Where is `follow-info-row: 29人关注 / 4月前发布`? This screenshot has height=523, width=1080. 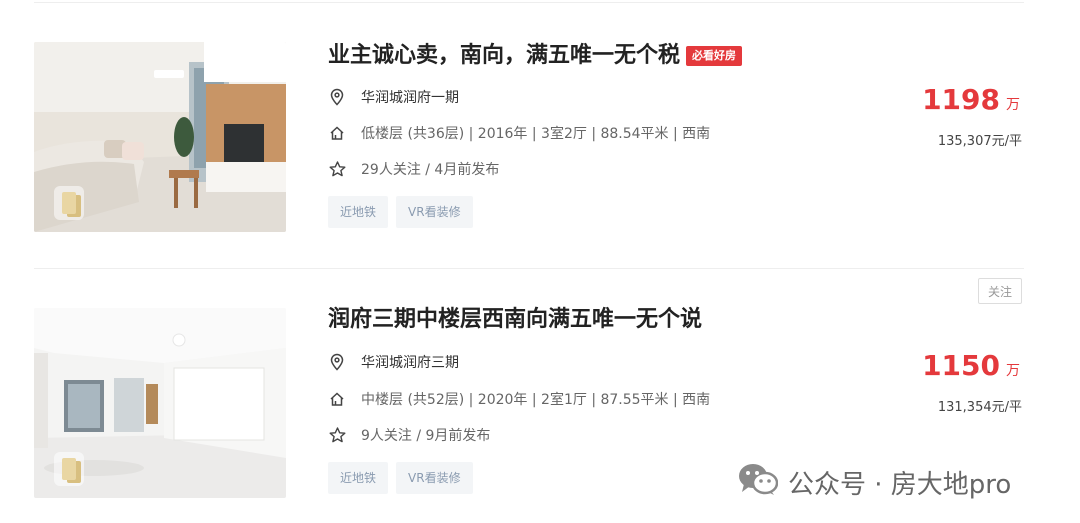
follow-info-row: 29人关注 / 4月前发布 is located at coordinates (413, 169).